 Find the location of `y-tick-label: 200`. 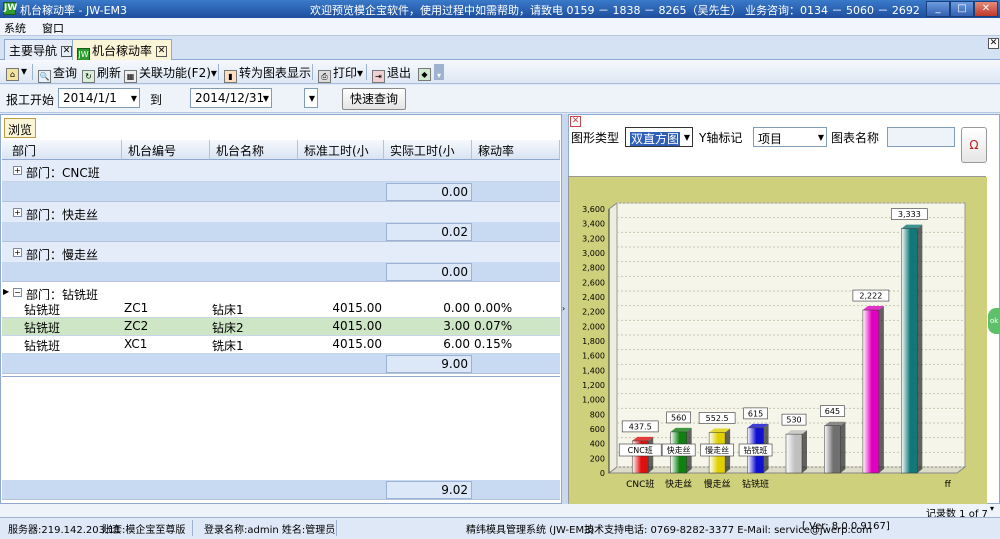

y-tick-label: 200 is located at coordinates (597, 458).